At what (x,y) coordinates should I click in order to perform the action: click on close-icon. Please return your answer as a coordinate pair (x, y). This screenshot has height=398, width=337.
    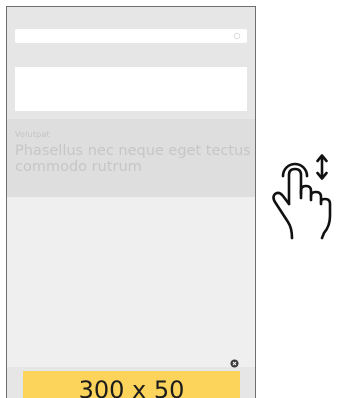
    Looking at the image, I should click on (234, 363).